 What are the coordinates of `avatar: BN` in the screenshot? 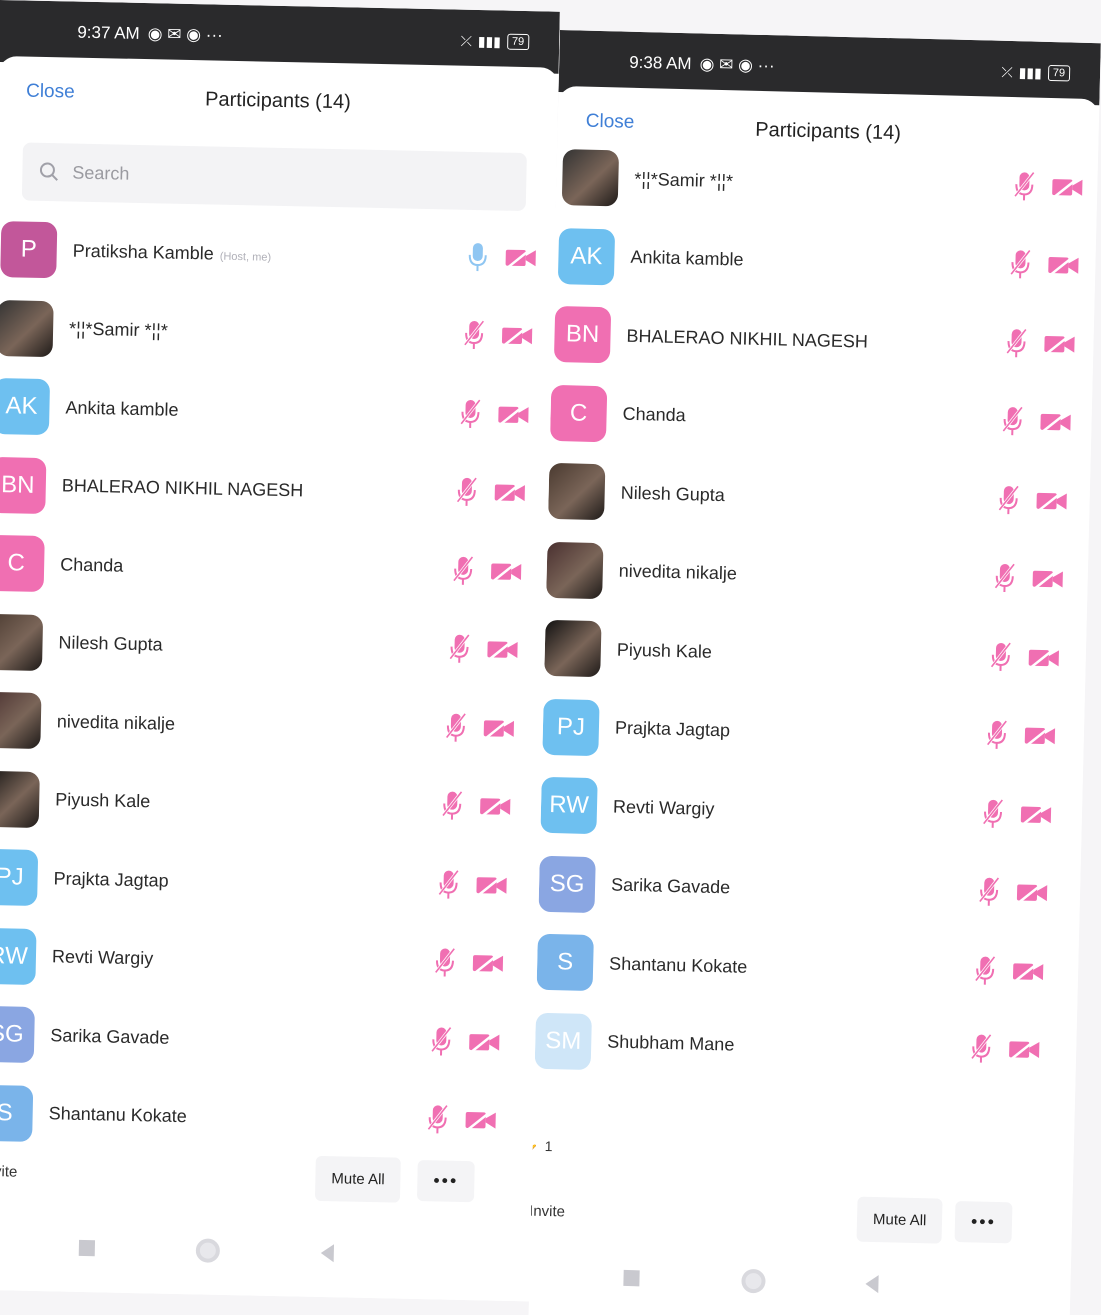 It's located at (582, 335).